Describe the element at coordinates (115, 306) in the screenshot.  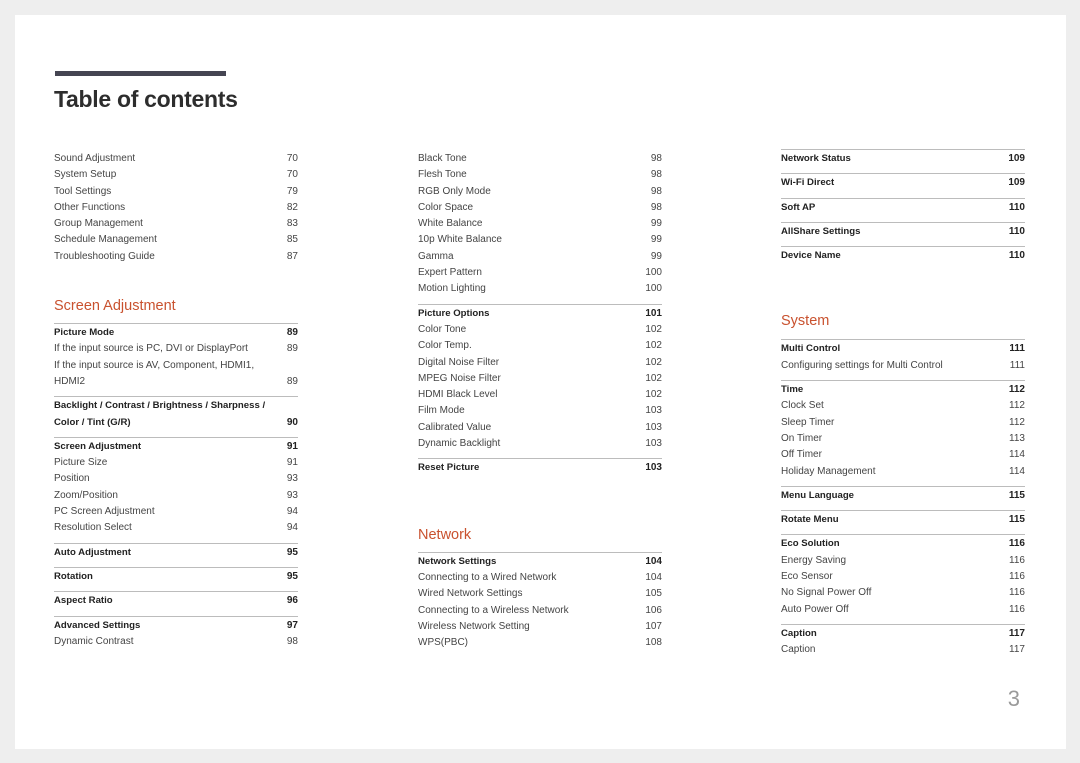
I see `section-heading: Screen Adjustment` at that location.